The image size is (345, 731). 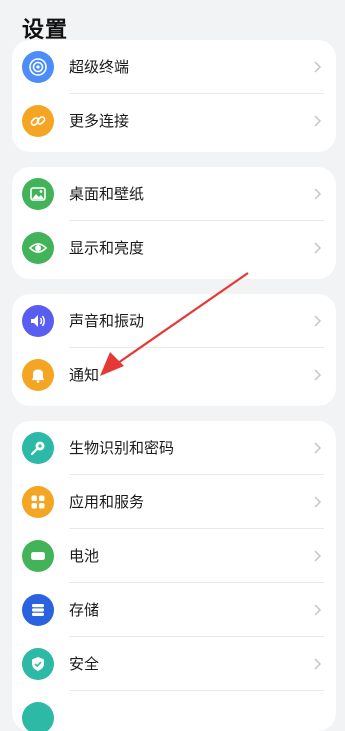 I want to click on settings-item-biometrics-password: 生物识别和密码, so click(x=174, y=448).